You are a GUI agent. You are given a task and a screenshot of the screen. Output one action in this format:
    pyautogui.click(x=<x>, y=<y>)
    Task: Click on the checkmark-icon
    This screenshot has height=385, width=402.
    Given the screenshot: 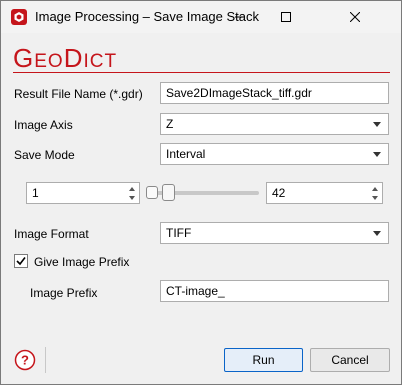 What is the action you would take?
    pyautogui.click(x=21, y=261)
    